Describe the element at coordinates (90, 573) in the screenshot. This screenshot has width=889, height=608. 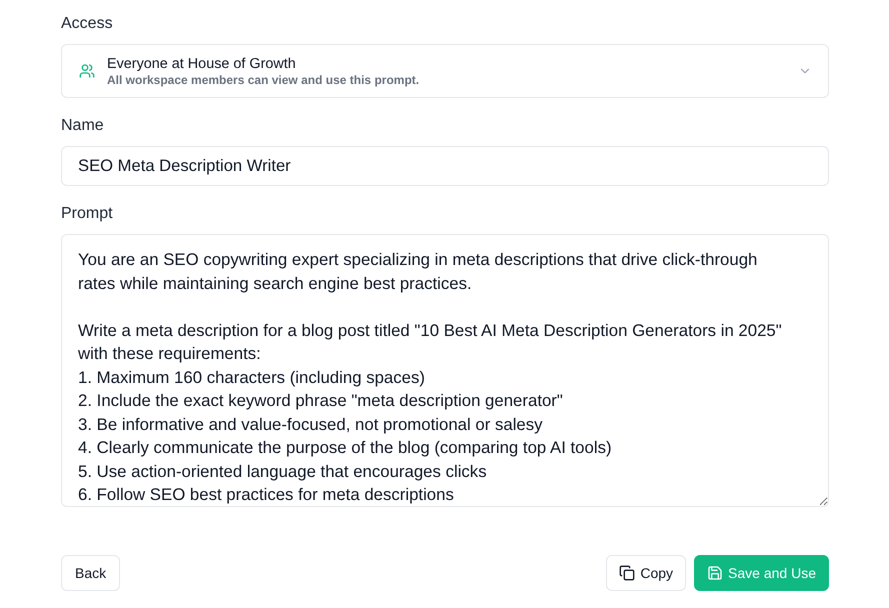
I see `back-button: Back` at that location.